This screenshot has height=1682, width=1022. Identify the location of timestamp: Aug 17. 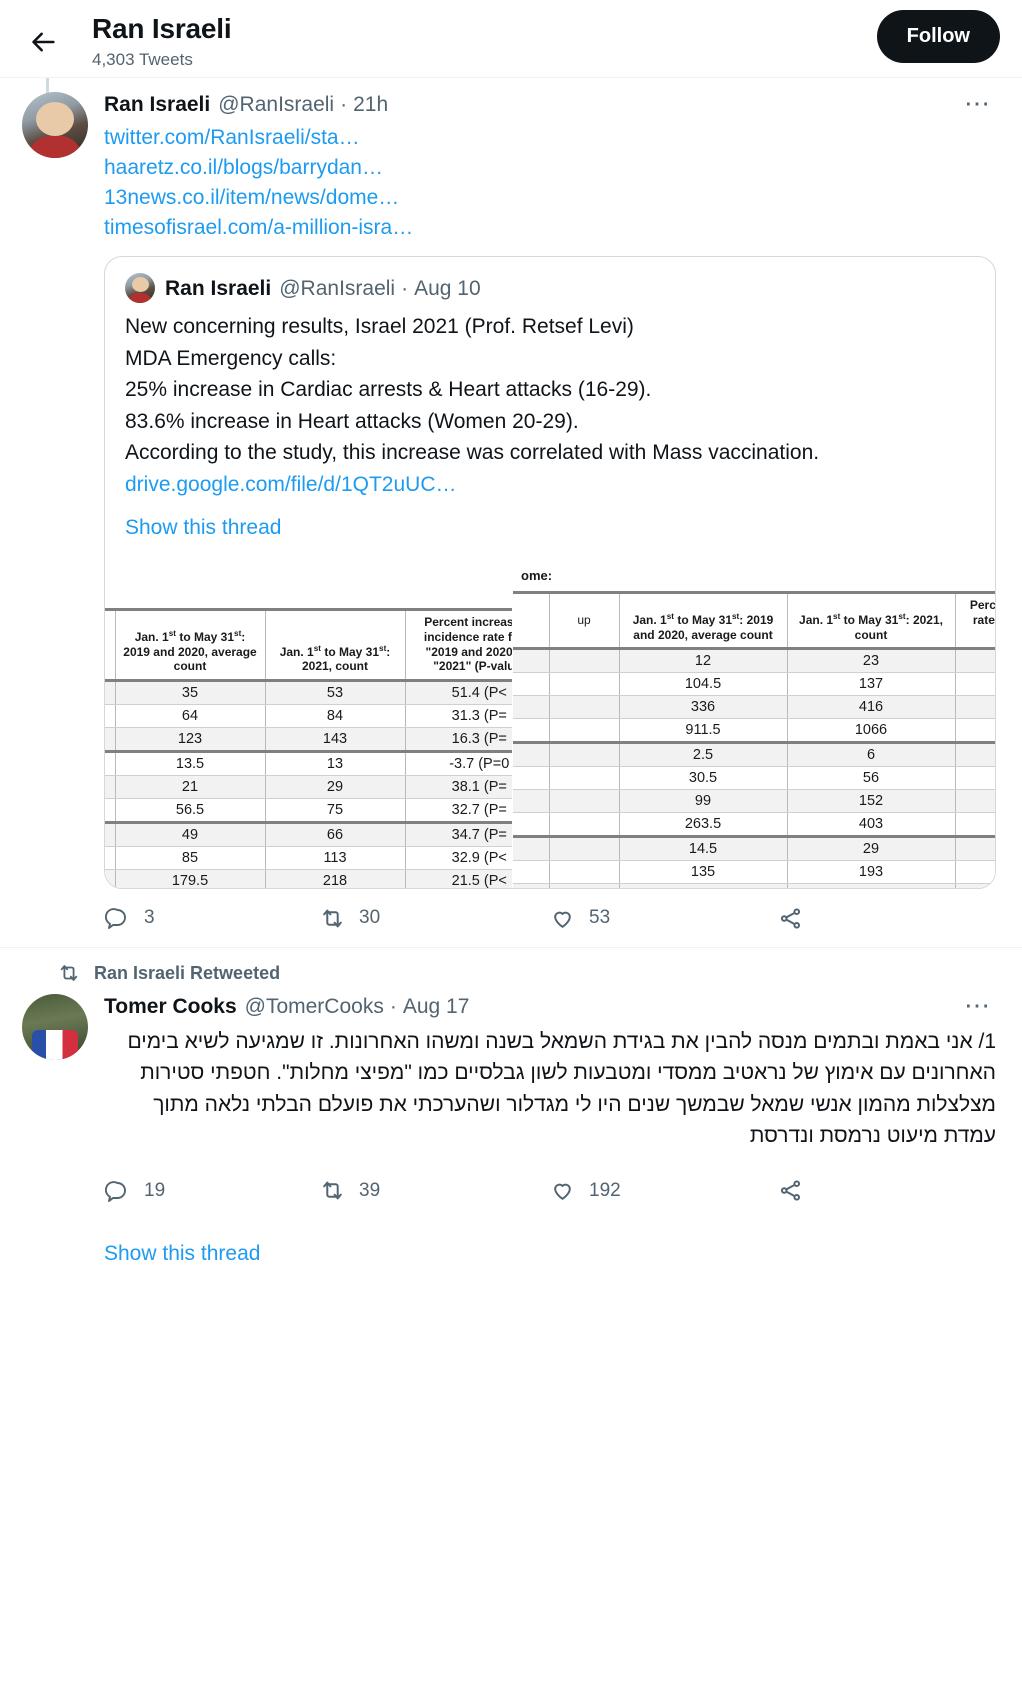
(436, 1006).